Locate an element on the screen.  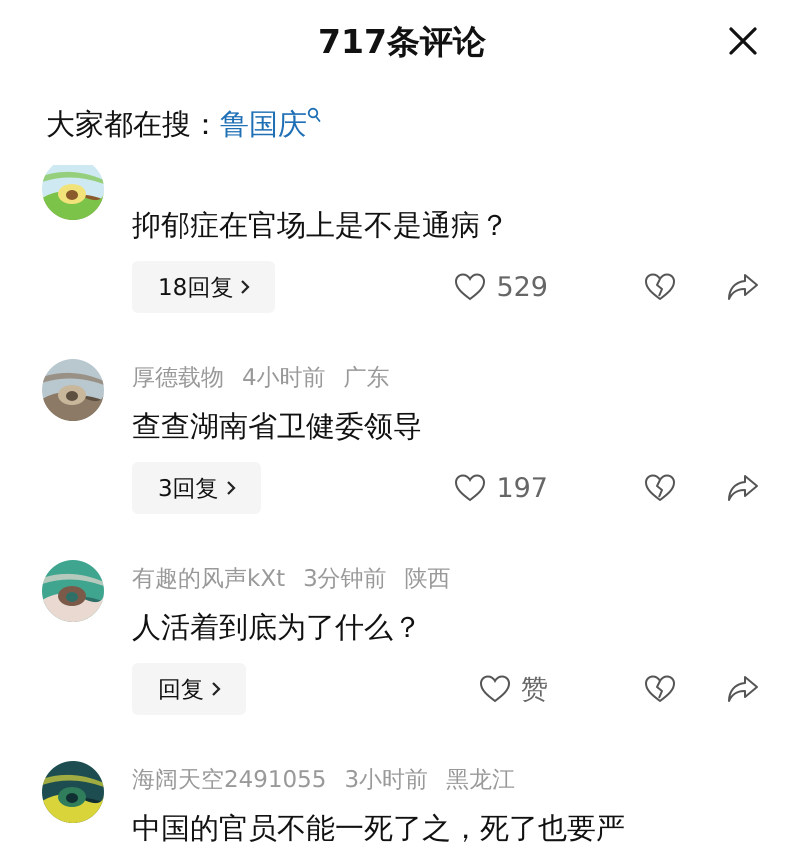
search-icon is located at coordinates (314, 115).